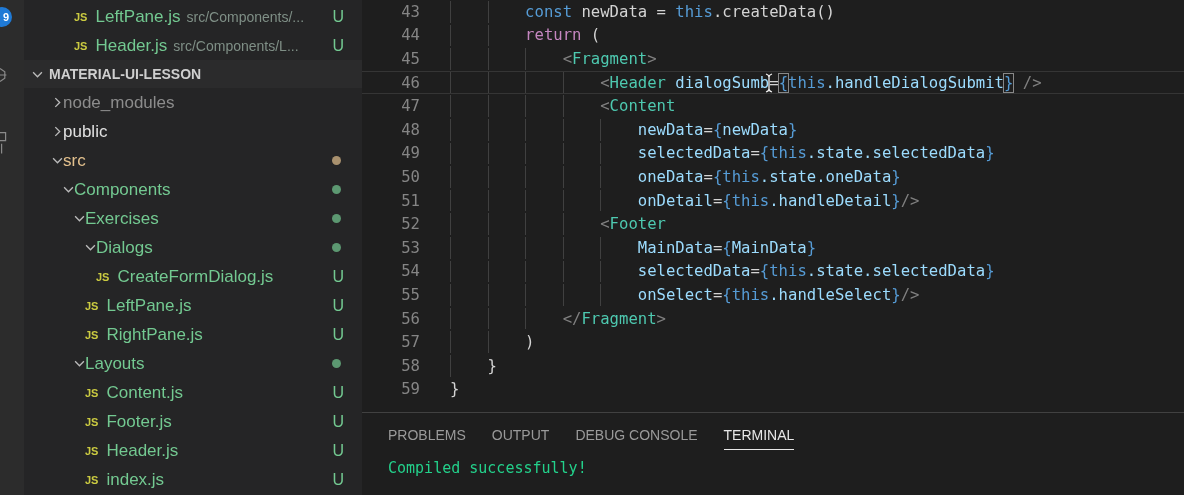 This screenshot has height=495, width=1184. What do you see at coordinates (410, 11) in the screenshot?
I see `line-number: 43` at bounding box center [410, 11].